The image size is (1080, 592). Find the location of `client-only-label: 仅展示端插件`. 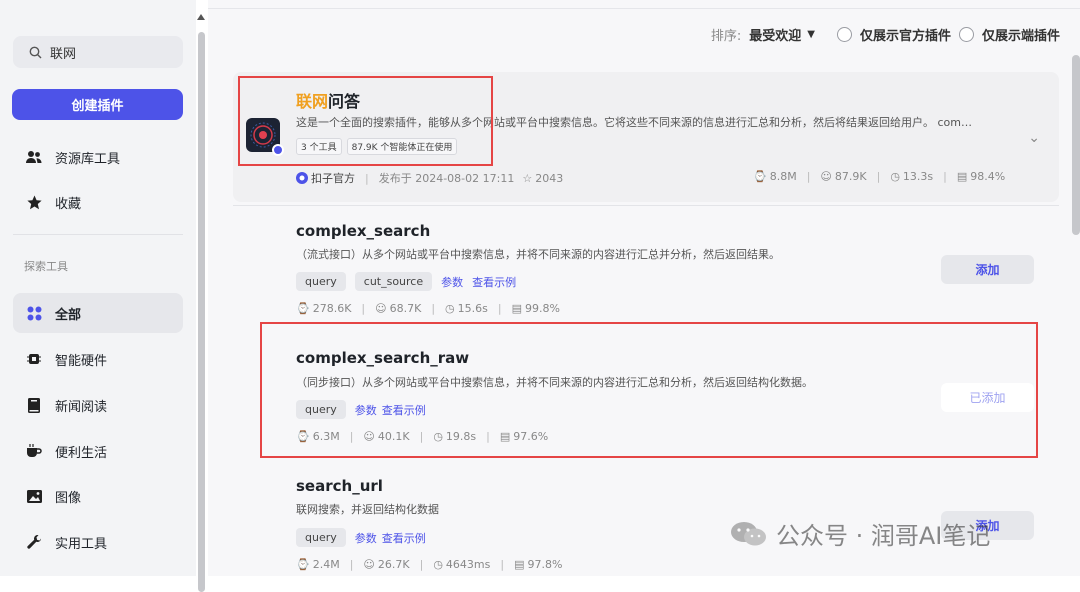

client-only-label: 仅展示端插件 is located at coordinates (1021, 34).